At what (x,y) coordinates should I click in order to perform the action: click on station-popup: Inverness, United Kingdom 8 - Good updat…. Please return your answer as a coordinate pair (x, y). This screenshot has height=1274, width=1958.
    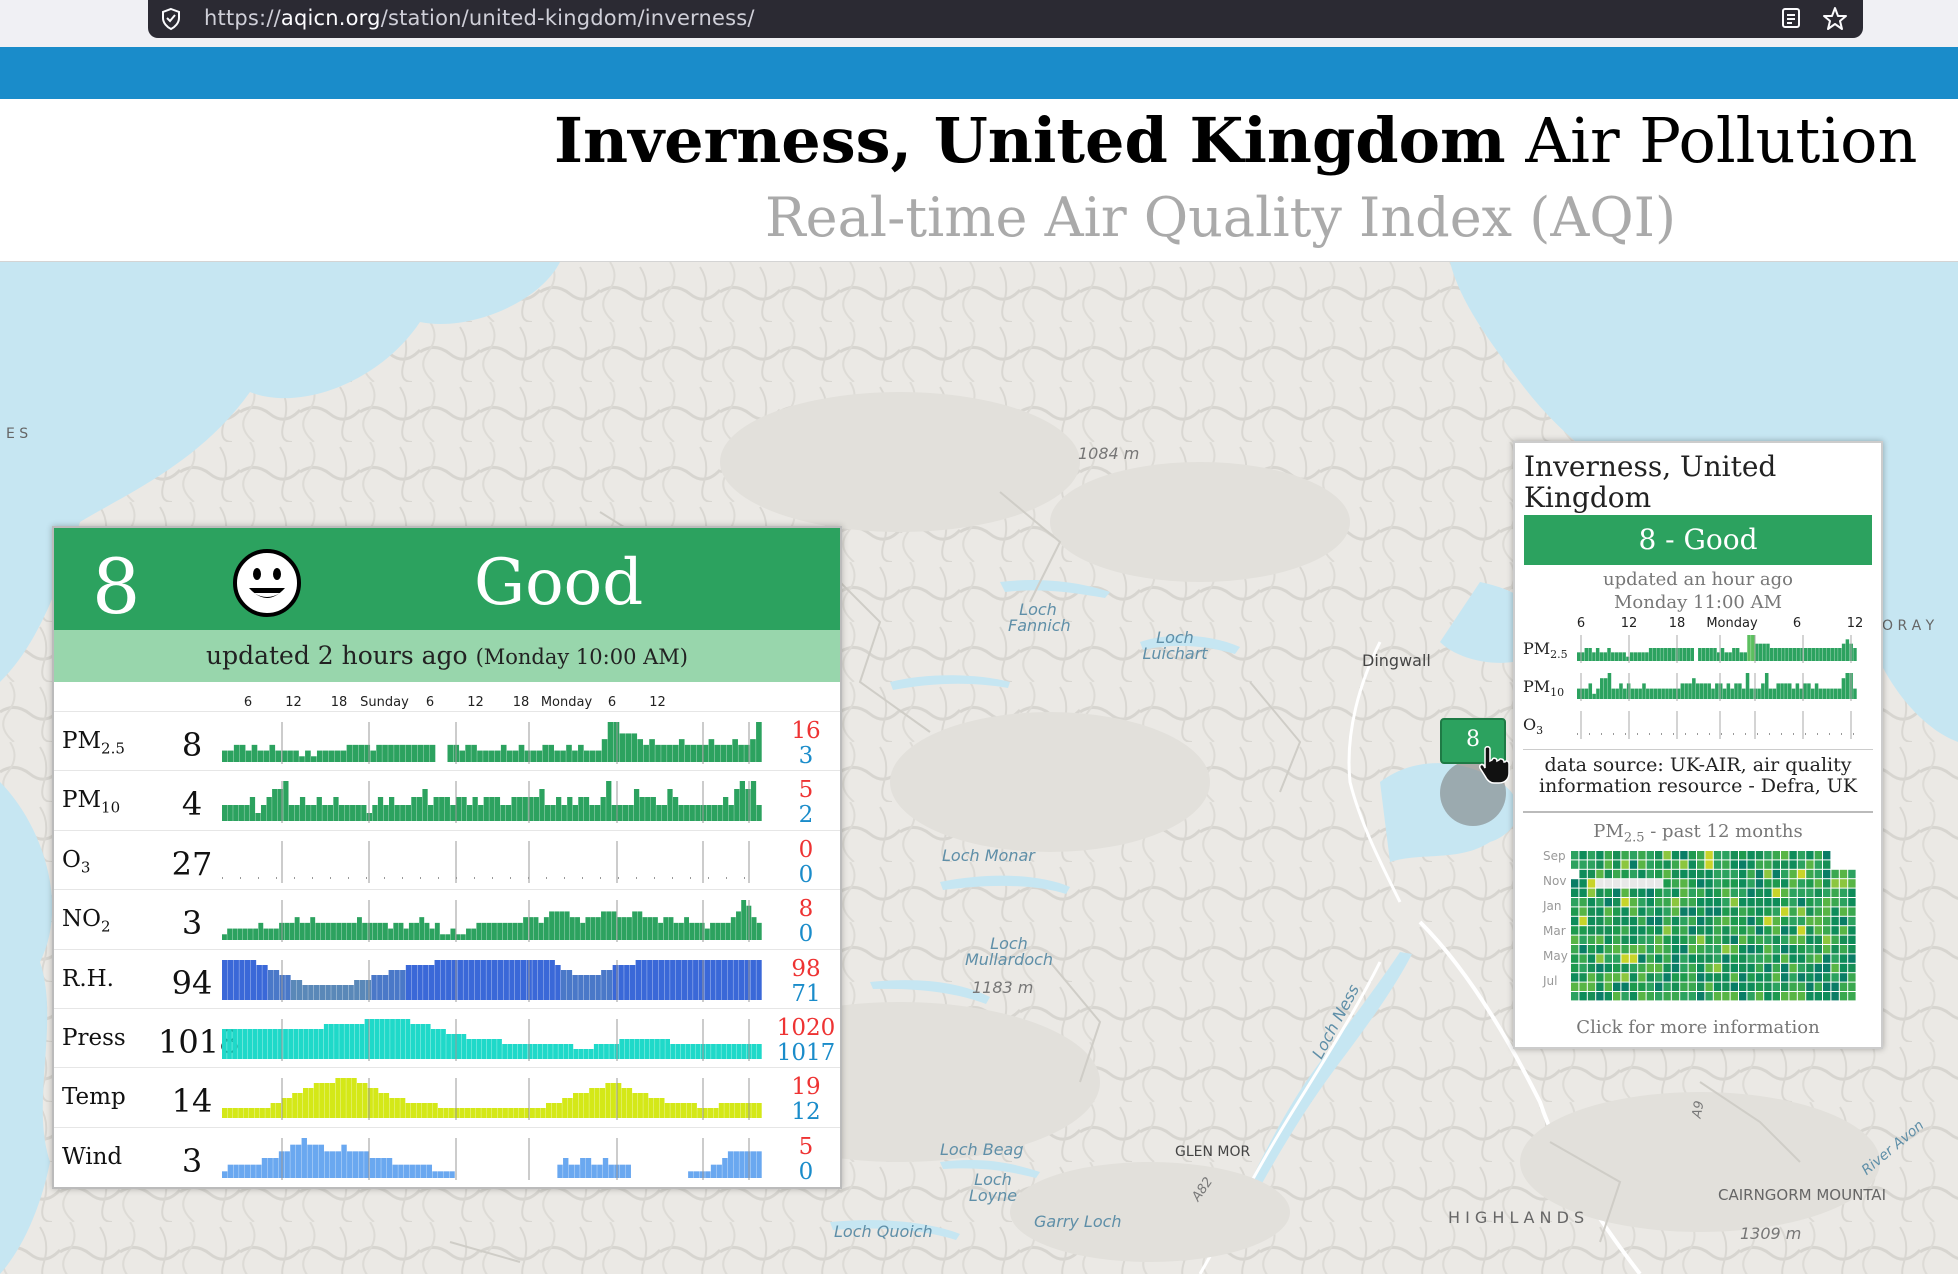
    Looking at the image, I should click on (1698, 745).